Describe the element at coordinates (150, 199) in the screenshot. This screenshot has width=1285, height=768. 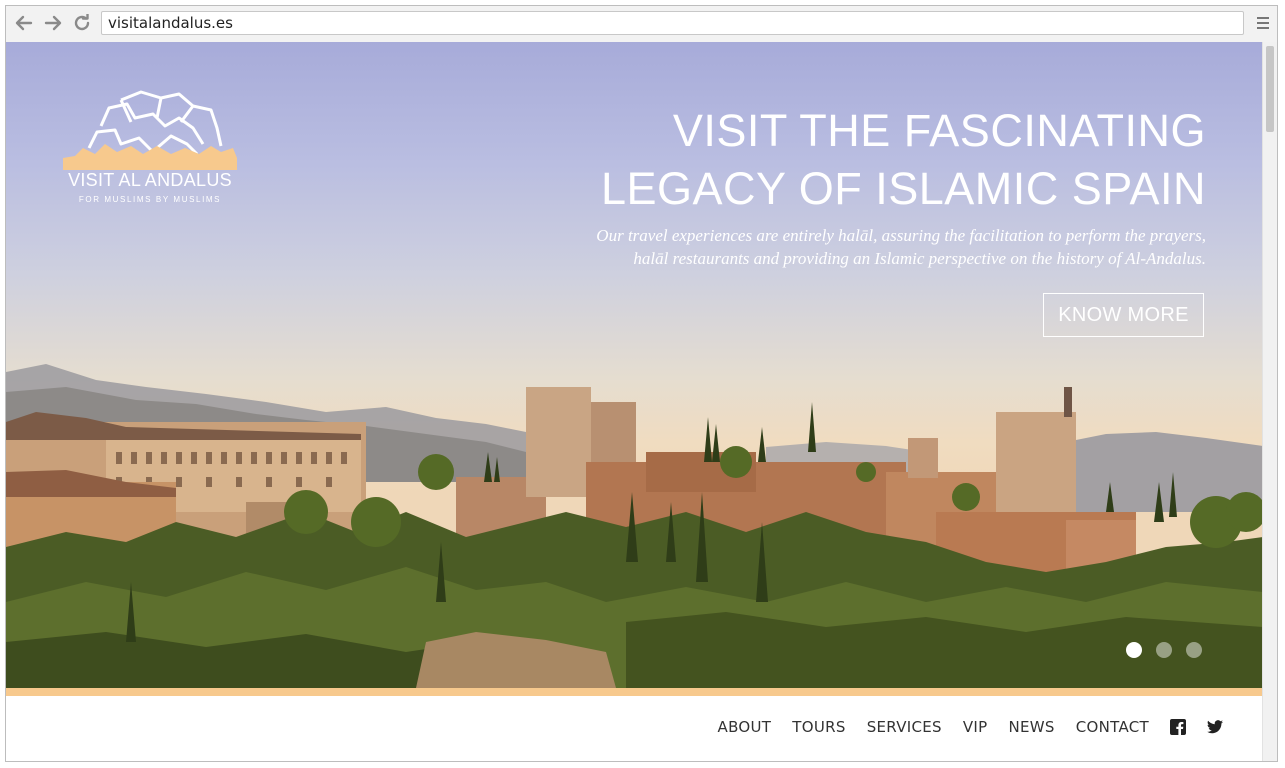
I see `brand-tagline: FOR MUSLIMS BY MUSLIMS` at that location.